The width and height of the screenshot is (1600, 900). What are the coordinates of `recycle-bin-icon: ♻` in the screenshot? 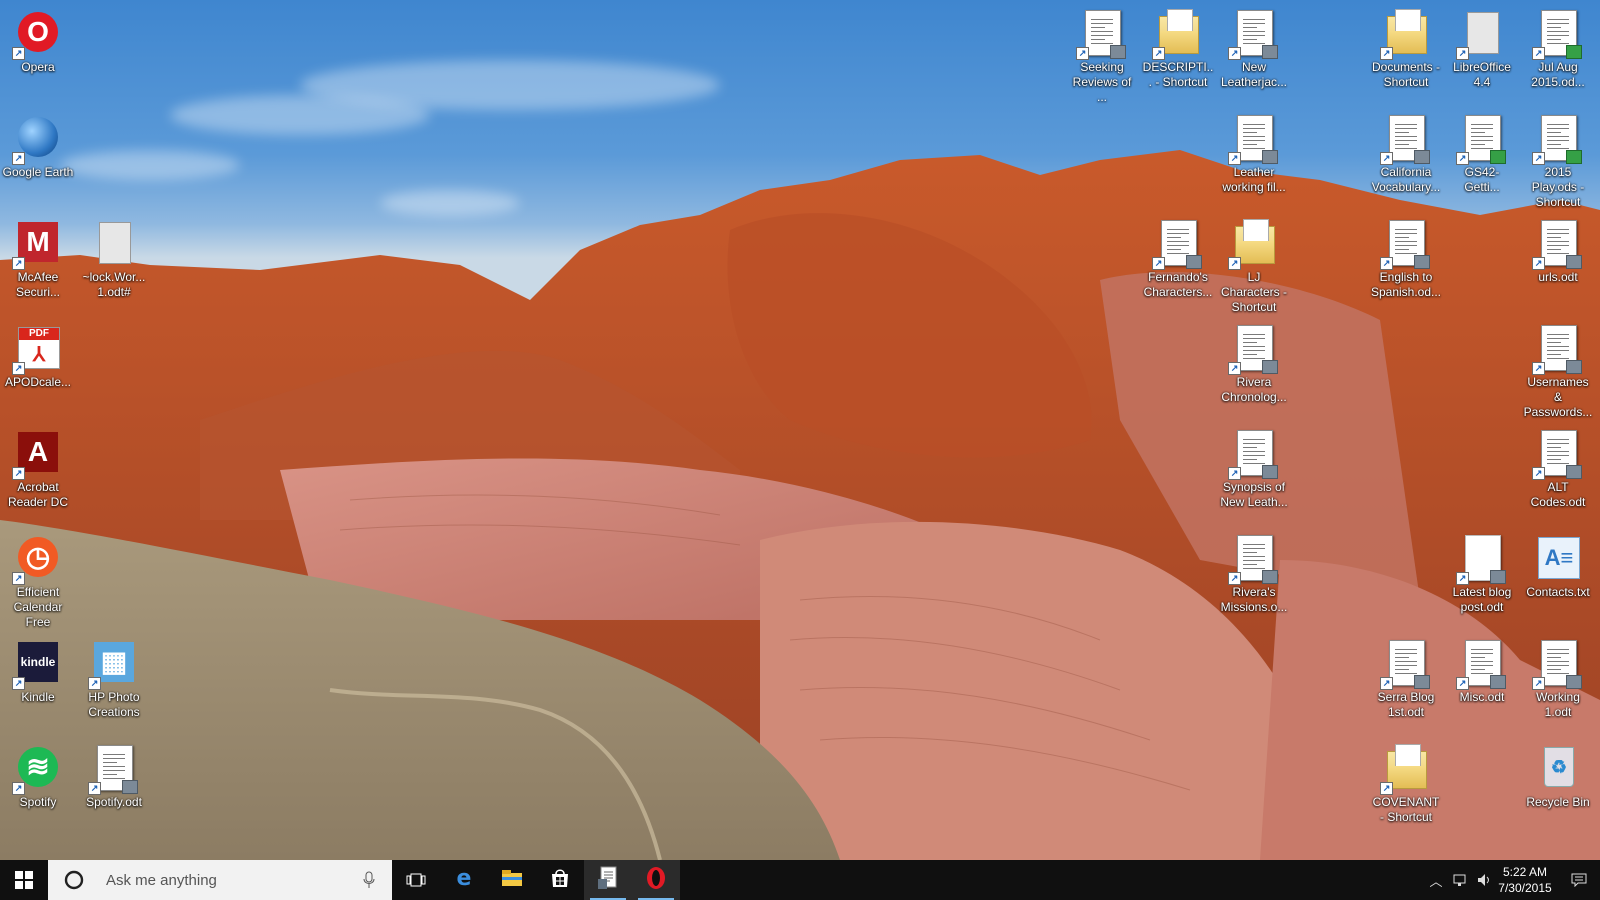 It's located at (1558, 769).